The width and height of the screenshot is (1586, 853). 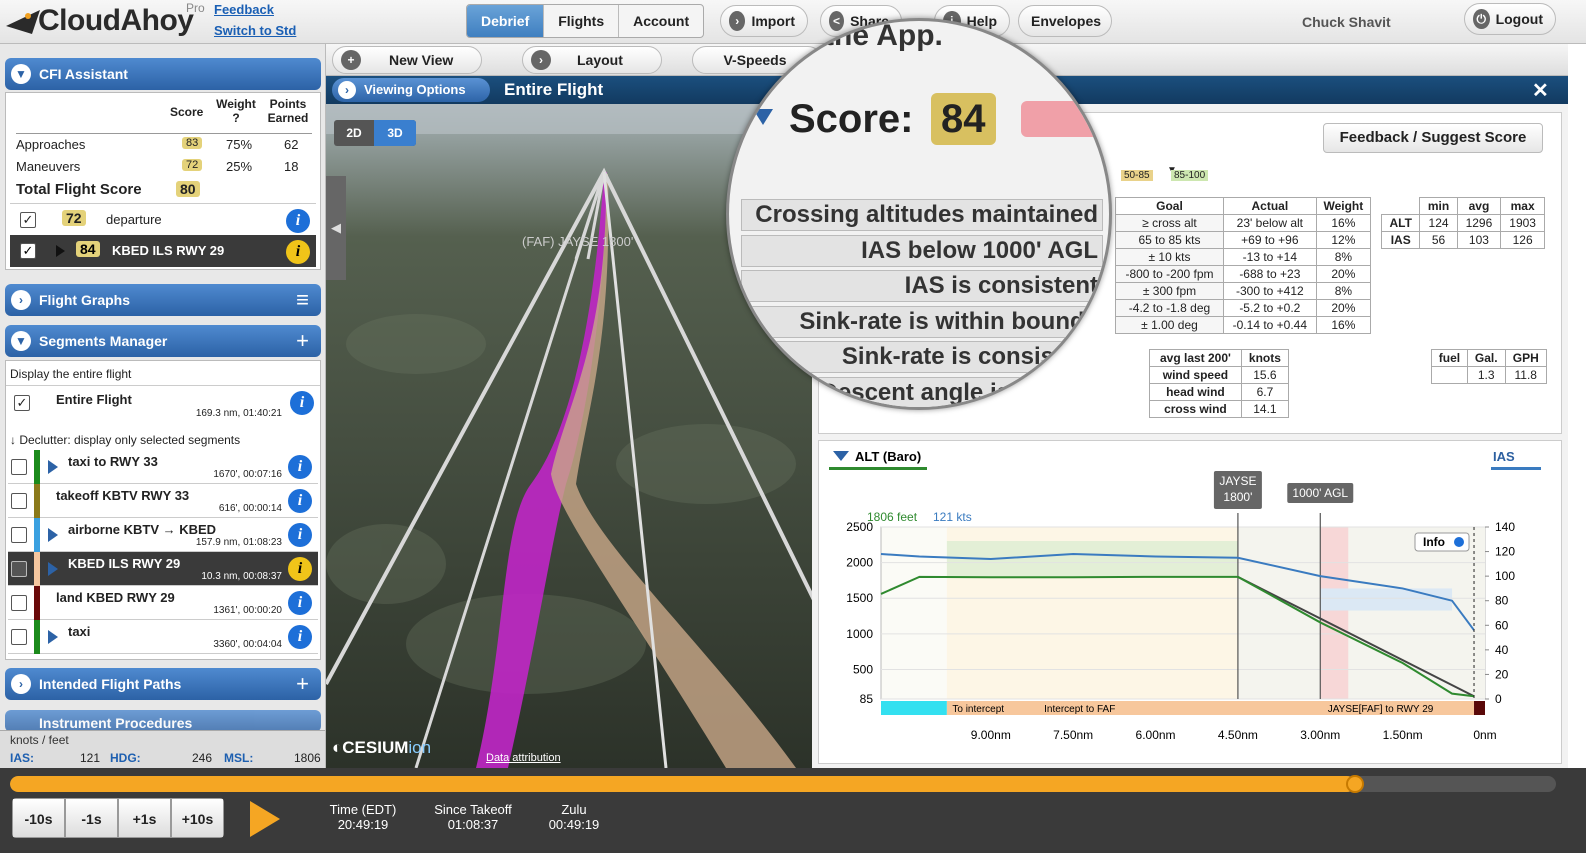 What do you see at coordinates (922, 391) in the screenshot?
I see `magnified-criterion: Descent angle is correct` at bounding box center [922, 391].